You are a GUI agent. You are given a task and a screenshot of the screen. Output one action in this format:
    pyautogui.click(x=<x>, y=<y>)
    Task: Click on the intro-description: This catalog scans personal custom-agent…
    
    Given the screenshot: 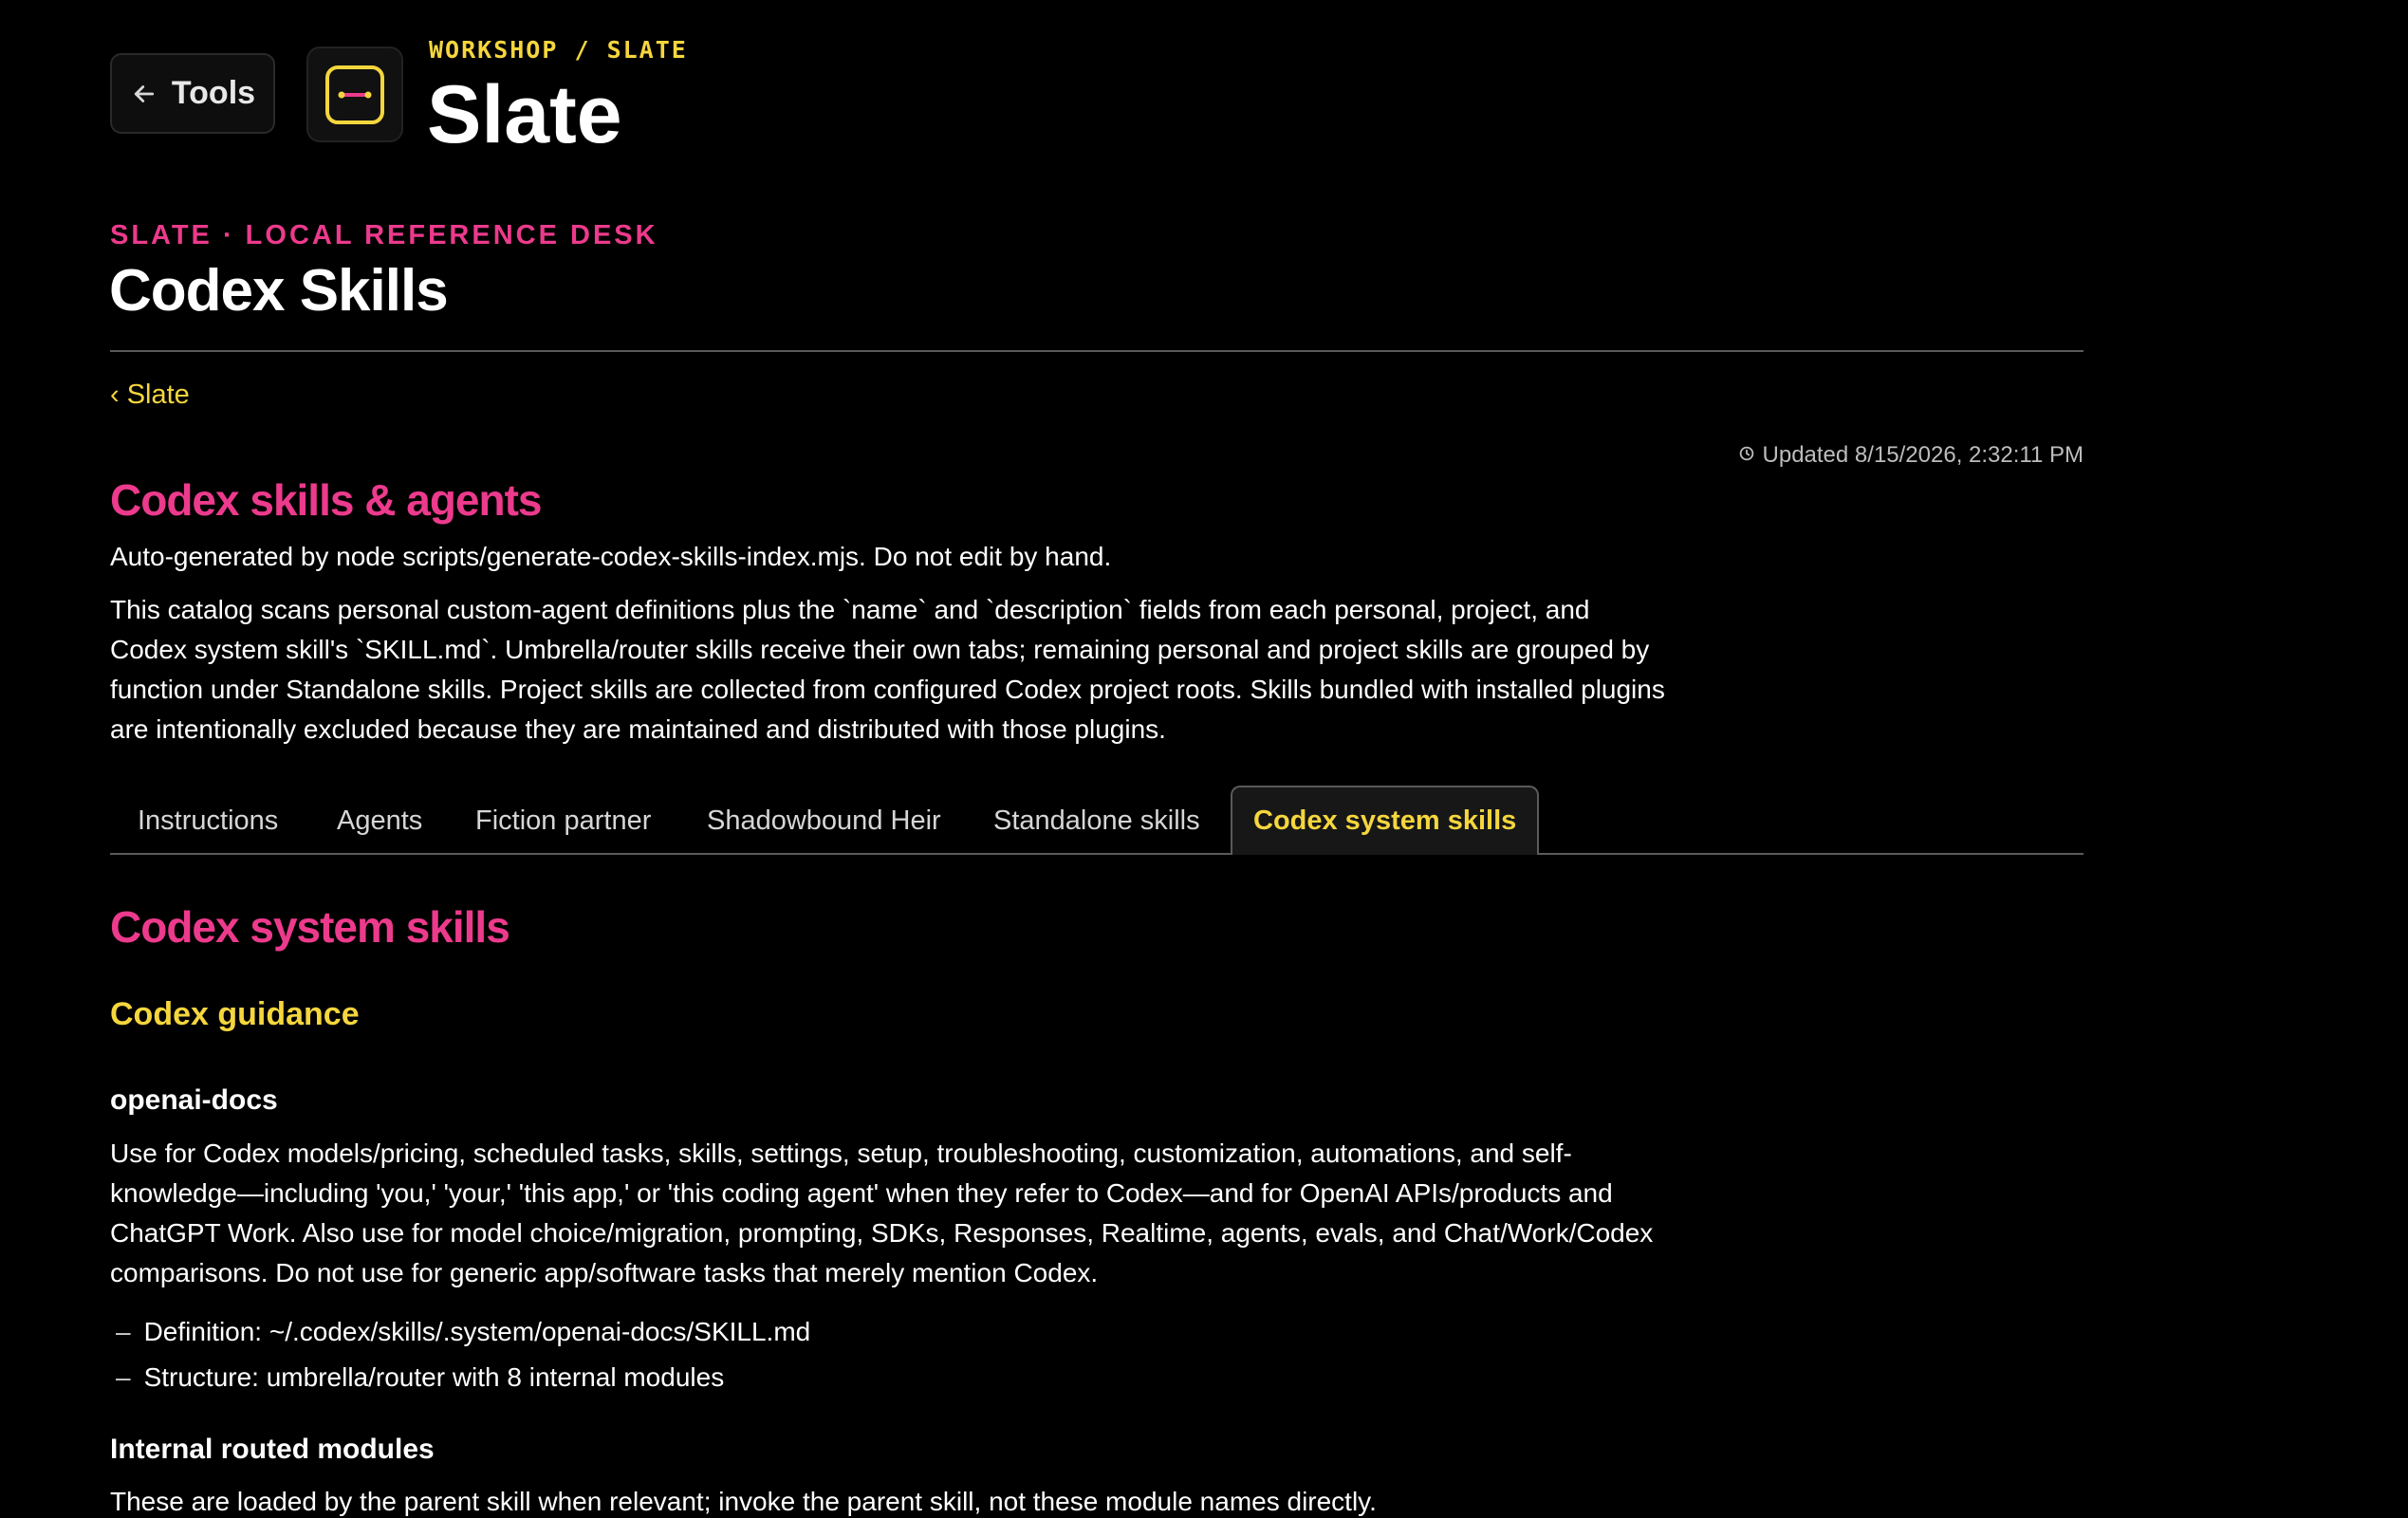 What is the action you would take?
    pyautogui.click(x=887, y=669)
    